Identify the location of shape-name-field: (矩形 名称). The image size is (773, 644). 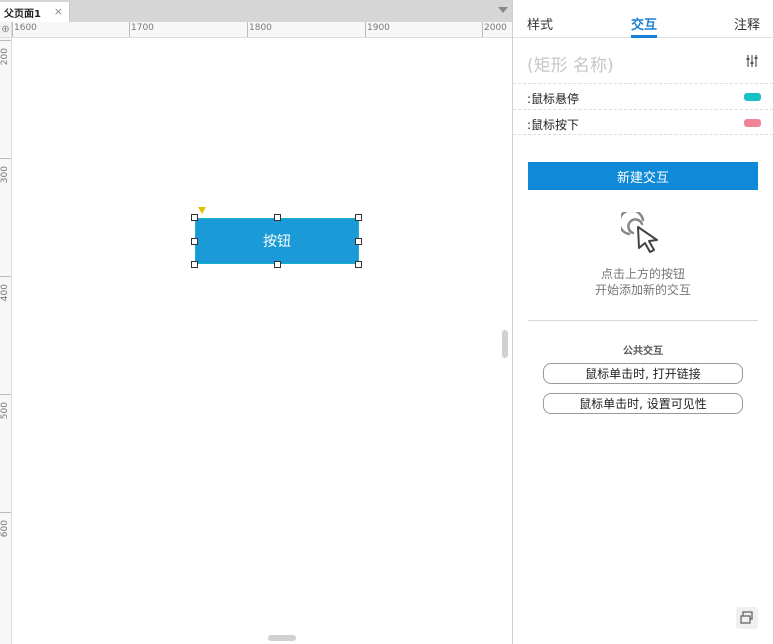
(570, 63).